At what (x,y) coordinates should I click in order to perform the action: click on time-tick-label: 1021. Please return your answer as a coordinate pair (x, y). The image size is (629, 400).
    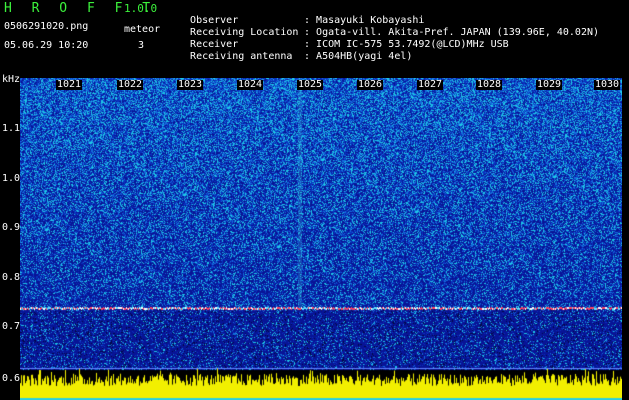
    Looking at the image, I should click on (69, 84).